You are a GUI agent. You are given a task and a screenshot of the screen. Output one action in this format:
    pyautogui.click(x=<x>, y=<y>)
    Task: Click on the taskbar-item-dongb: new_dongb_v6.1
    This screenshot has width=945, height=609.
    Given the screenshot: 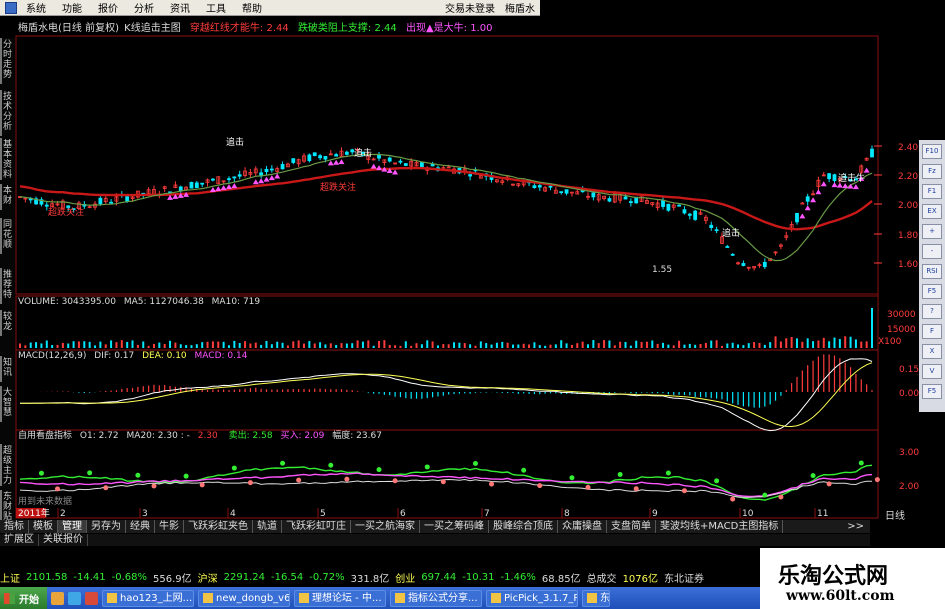 What is the action you would take?
    pyautogui.click(x=244, y=598)
    